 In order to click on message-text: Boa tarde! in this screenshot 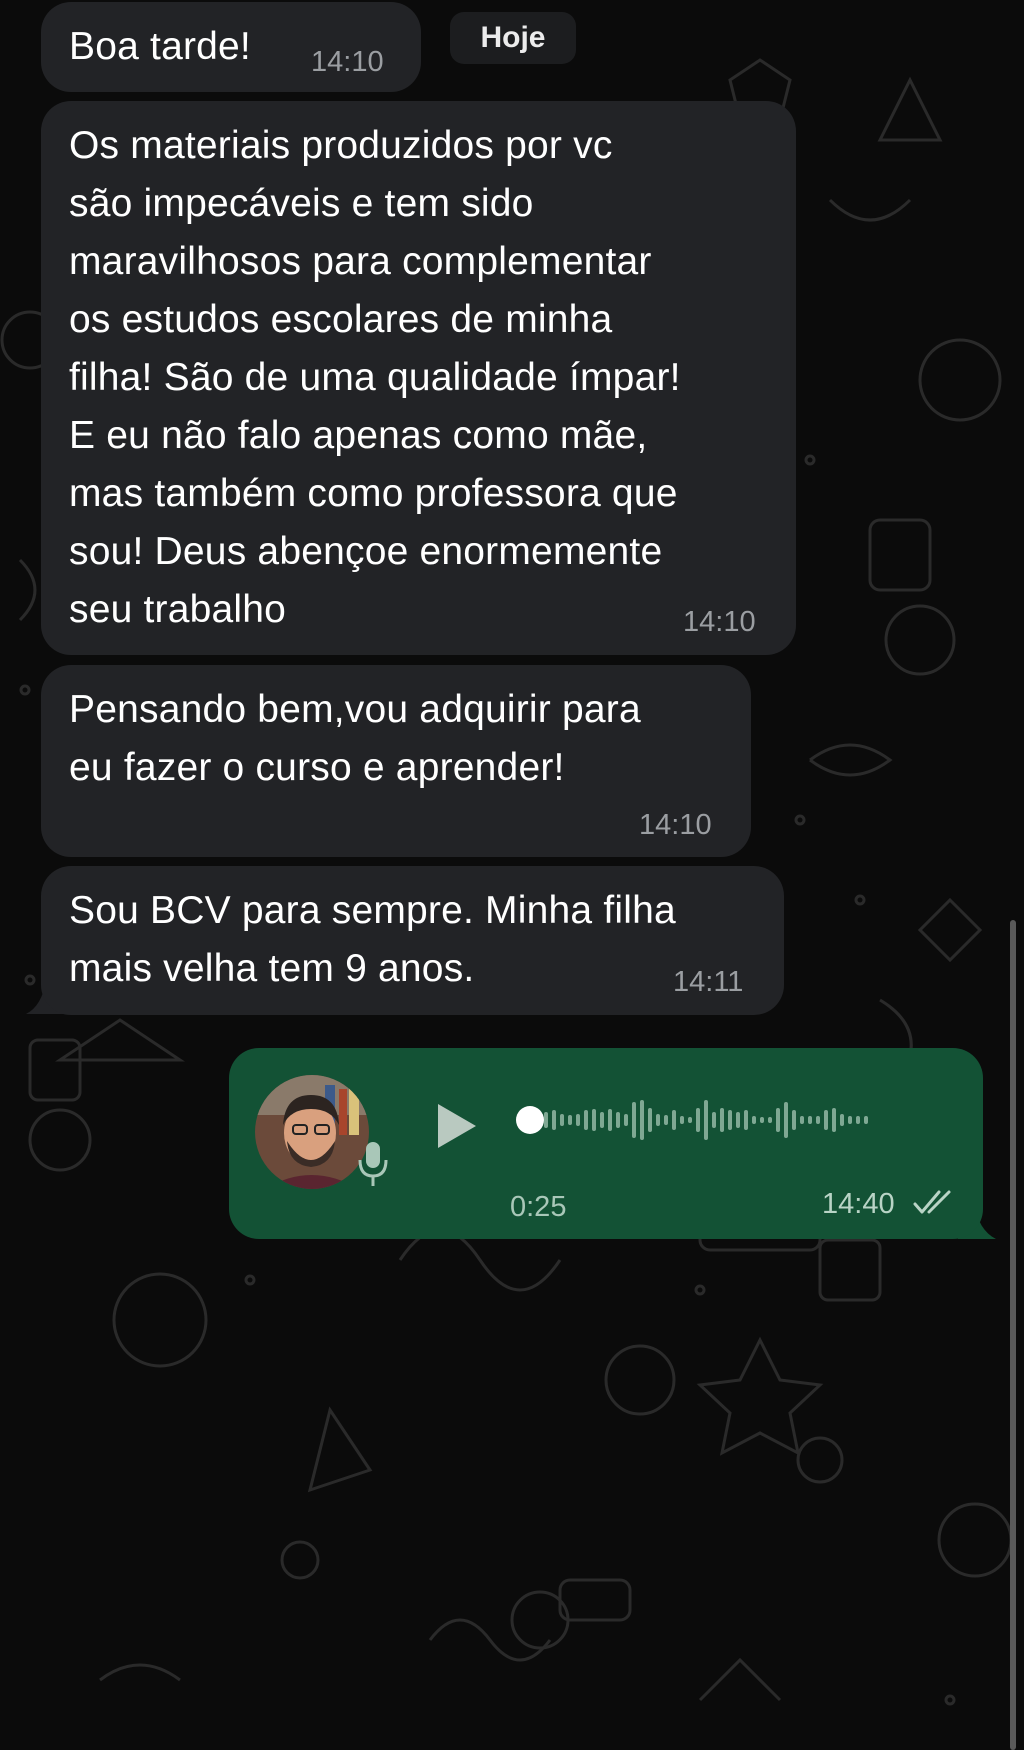, I will do `click(160, 46)`.